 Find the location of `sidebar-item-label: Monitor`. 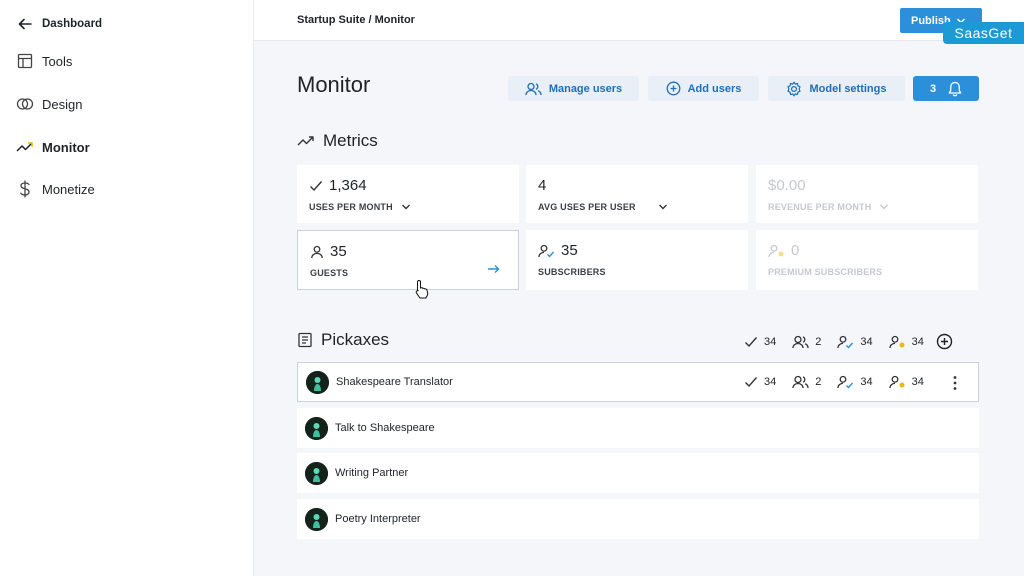

sidebar-item-label: Monitor is located at coordinates (66, 147).